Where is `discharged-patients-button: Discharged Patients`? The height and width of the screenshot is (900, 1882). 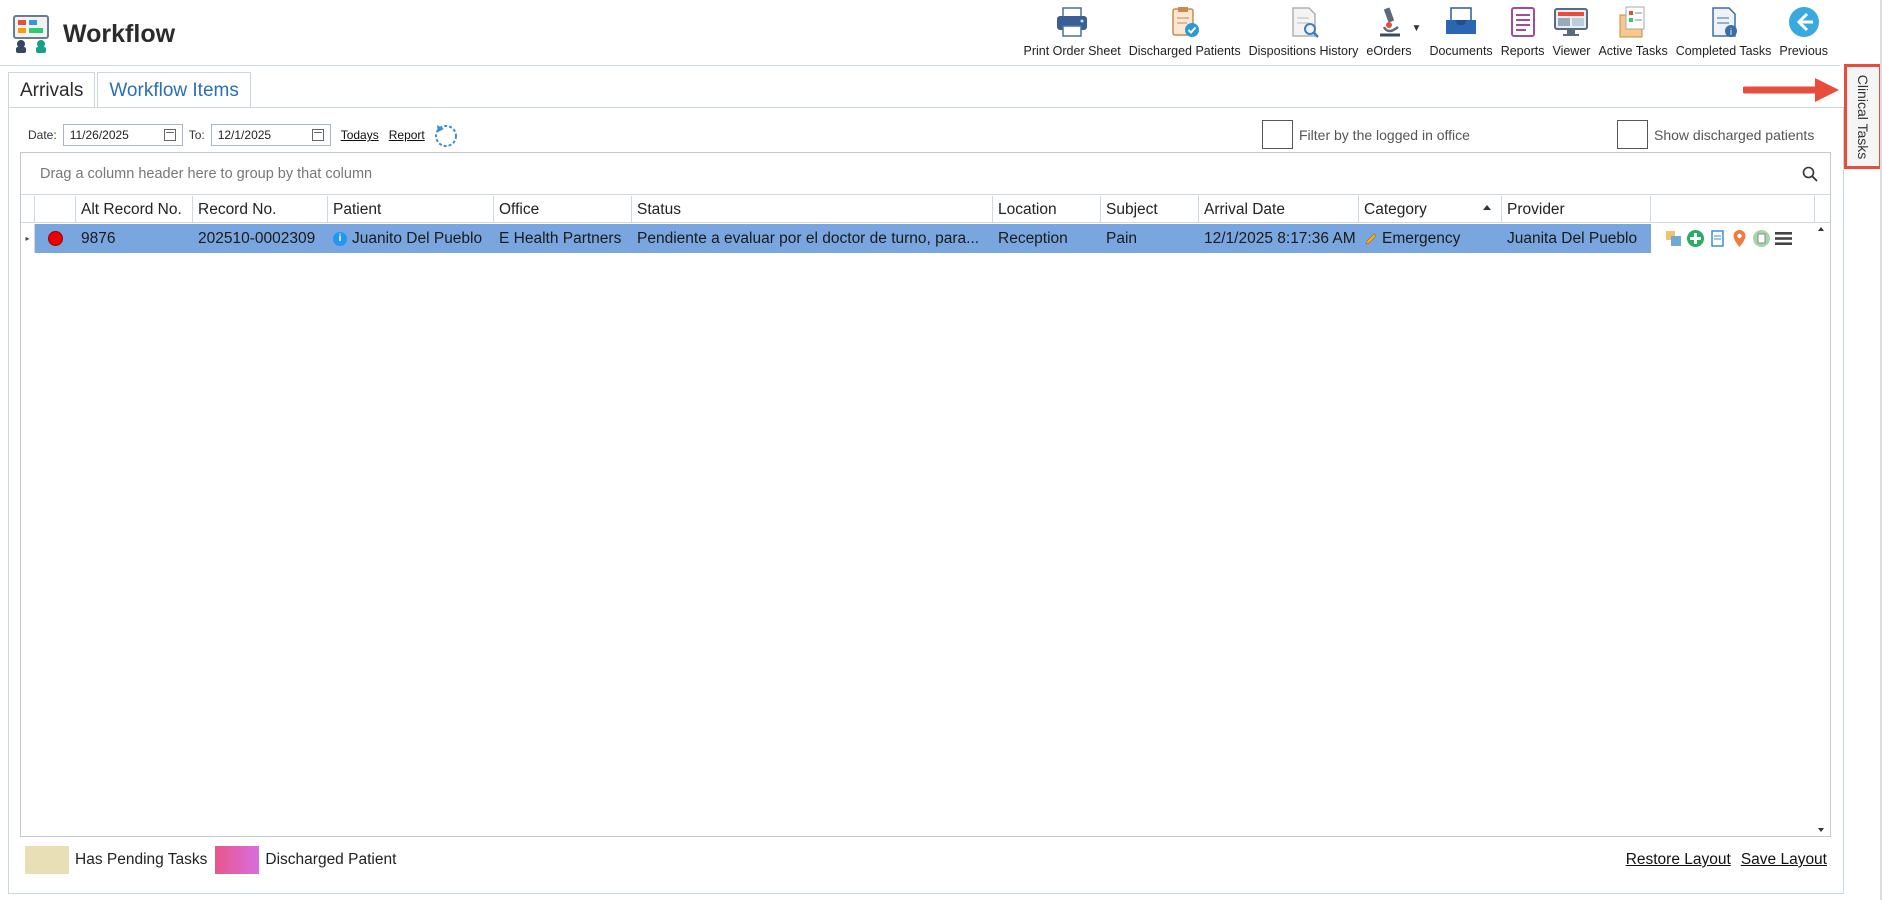
discharged-patients-button: Discharged Patients is located at coordinates (1185, 33).